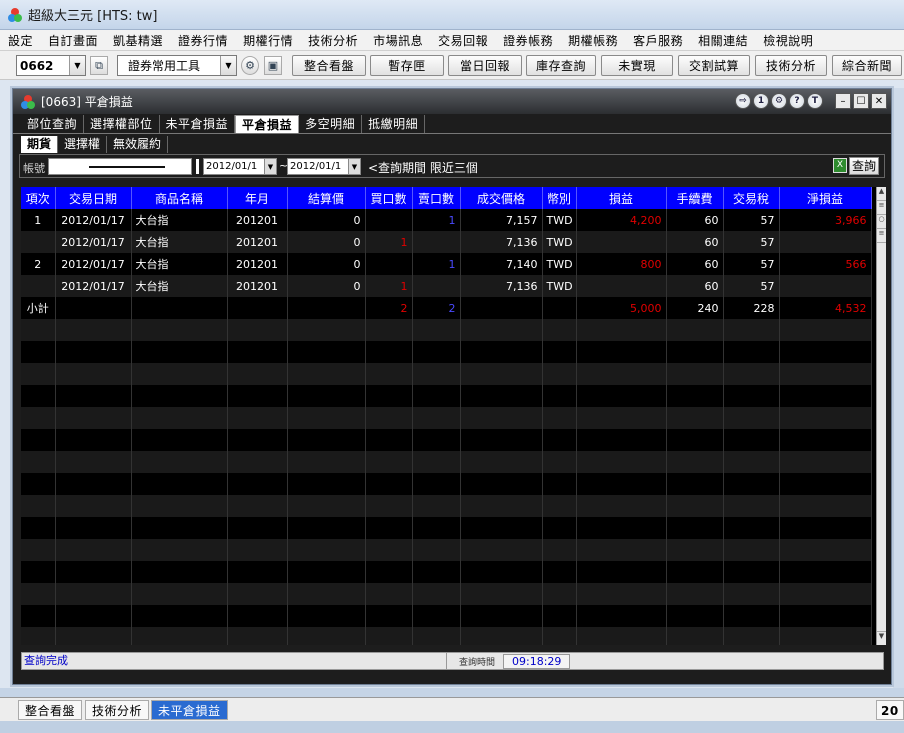 This screenshot has height=733, width=904. I want to click on settings-circle-icon: ⚙, so click(779, 101).